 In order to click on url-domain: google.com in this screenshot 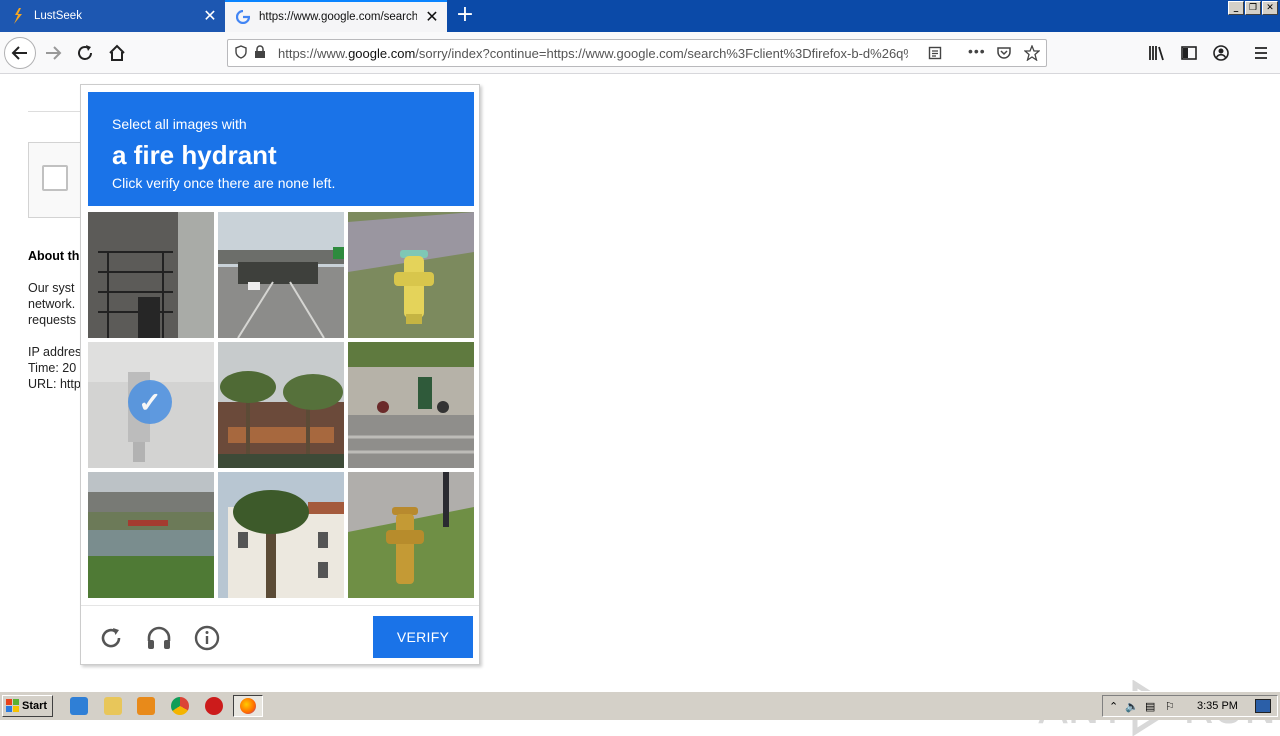, I will do `click(382, 53)`.